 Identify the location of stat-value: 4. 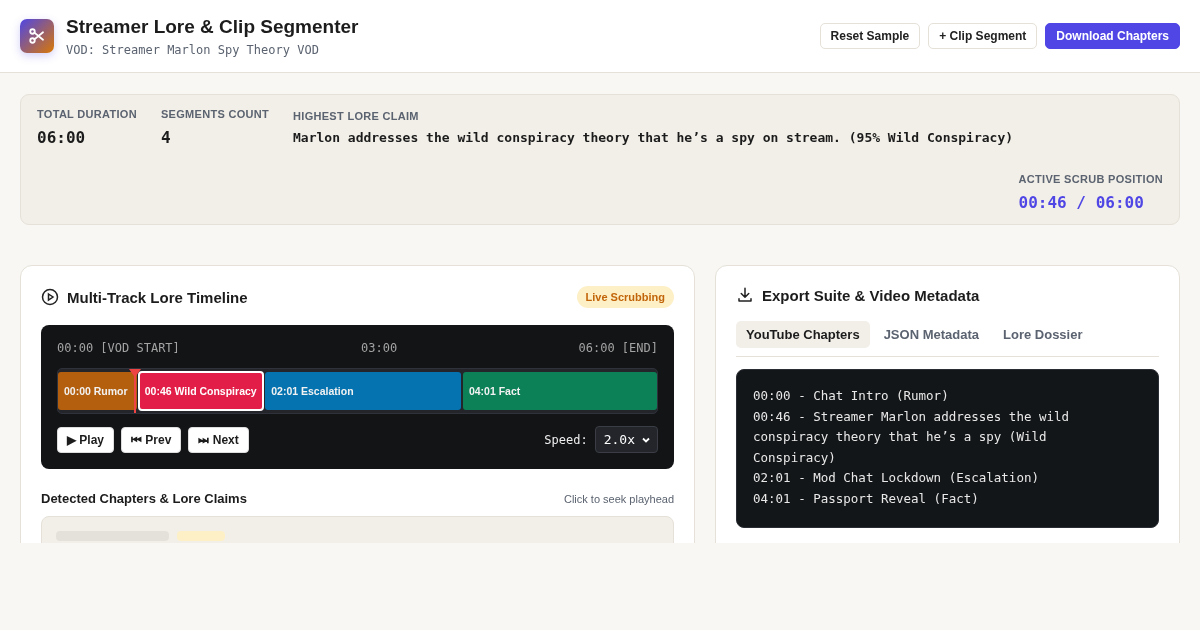
(166, 137).